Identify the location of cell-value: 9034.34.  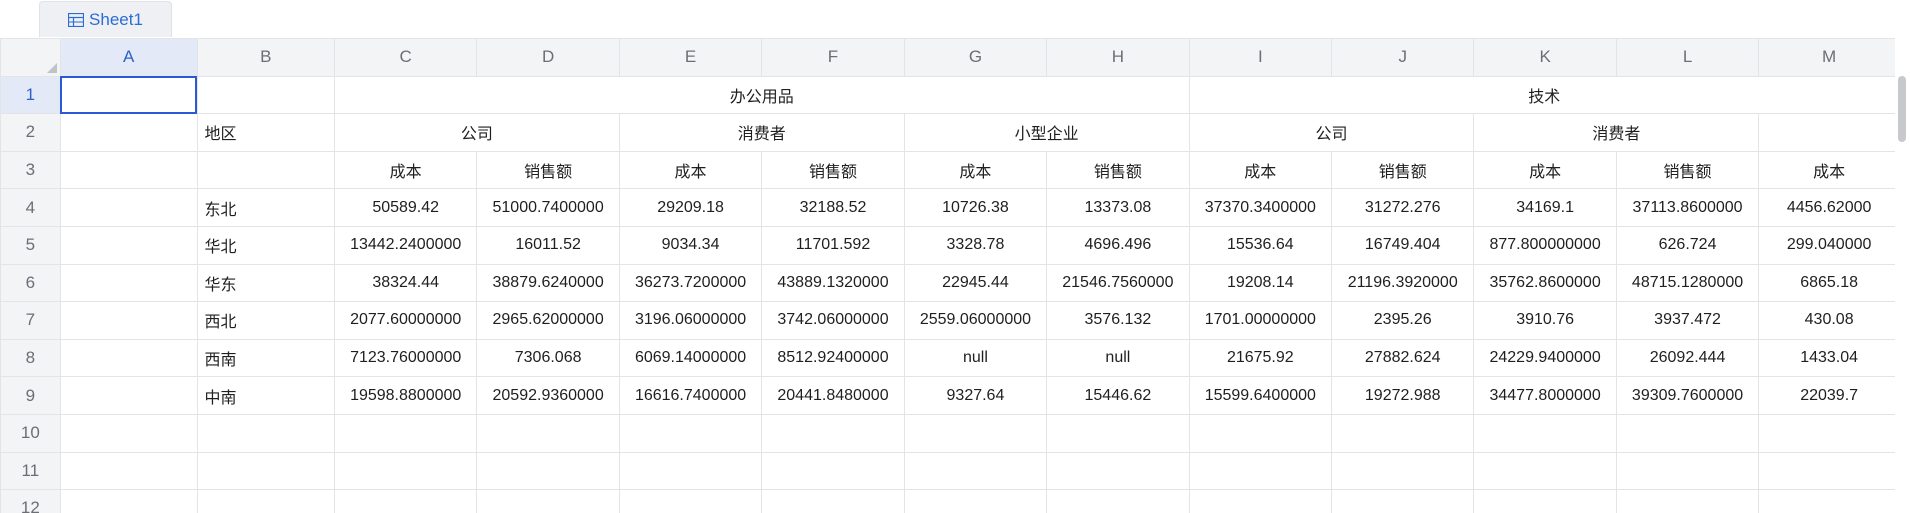
(690, 245).